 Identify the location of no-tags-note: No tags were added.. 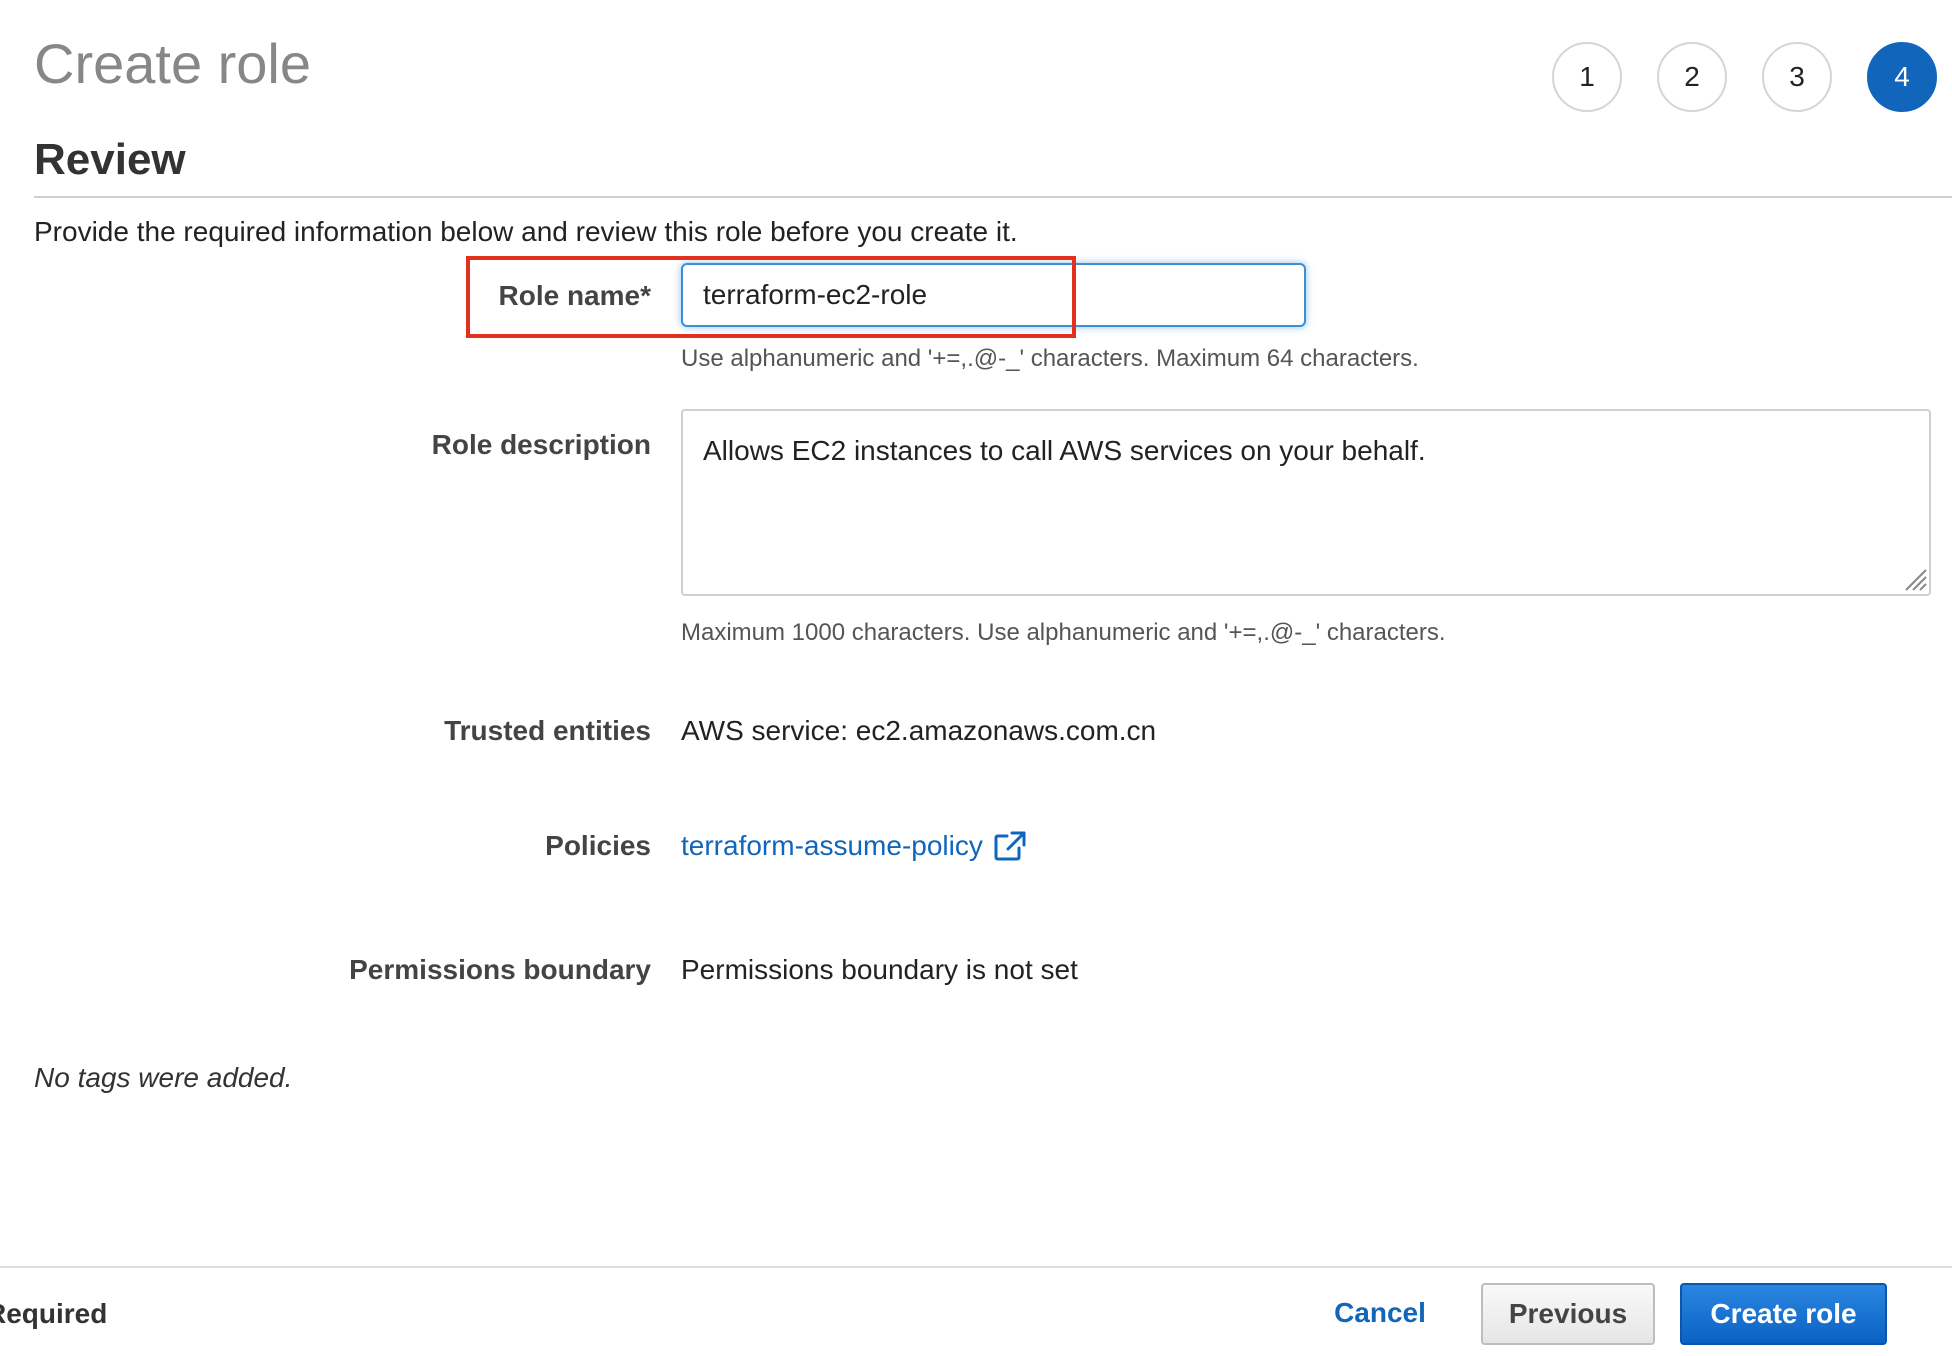
(163, 1077).